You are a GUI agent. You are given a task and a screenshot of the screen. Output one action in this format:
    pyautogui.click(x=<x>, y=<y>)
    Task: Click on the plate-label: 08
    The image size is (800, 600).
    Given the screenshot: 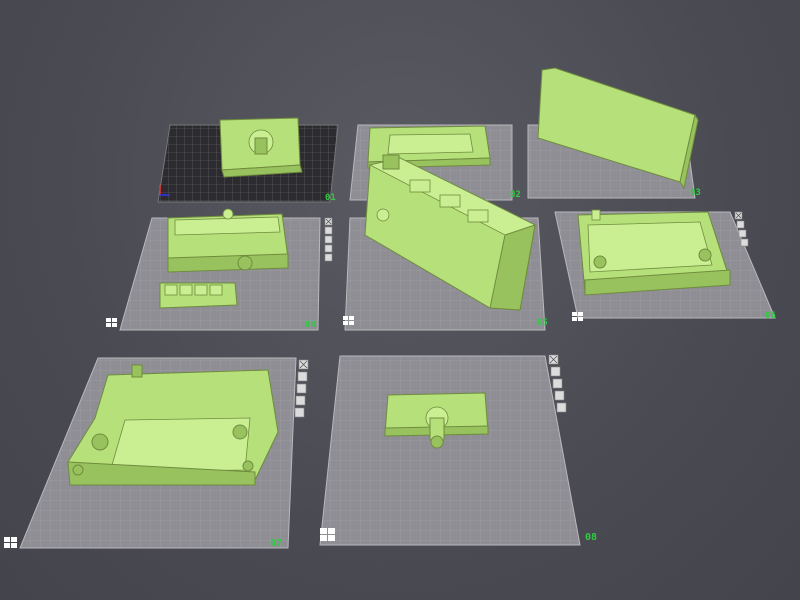 What is the action you would take?
    pyautogui.click(x=591, y=537)
    